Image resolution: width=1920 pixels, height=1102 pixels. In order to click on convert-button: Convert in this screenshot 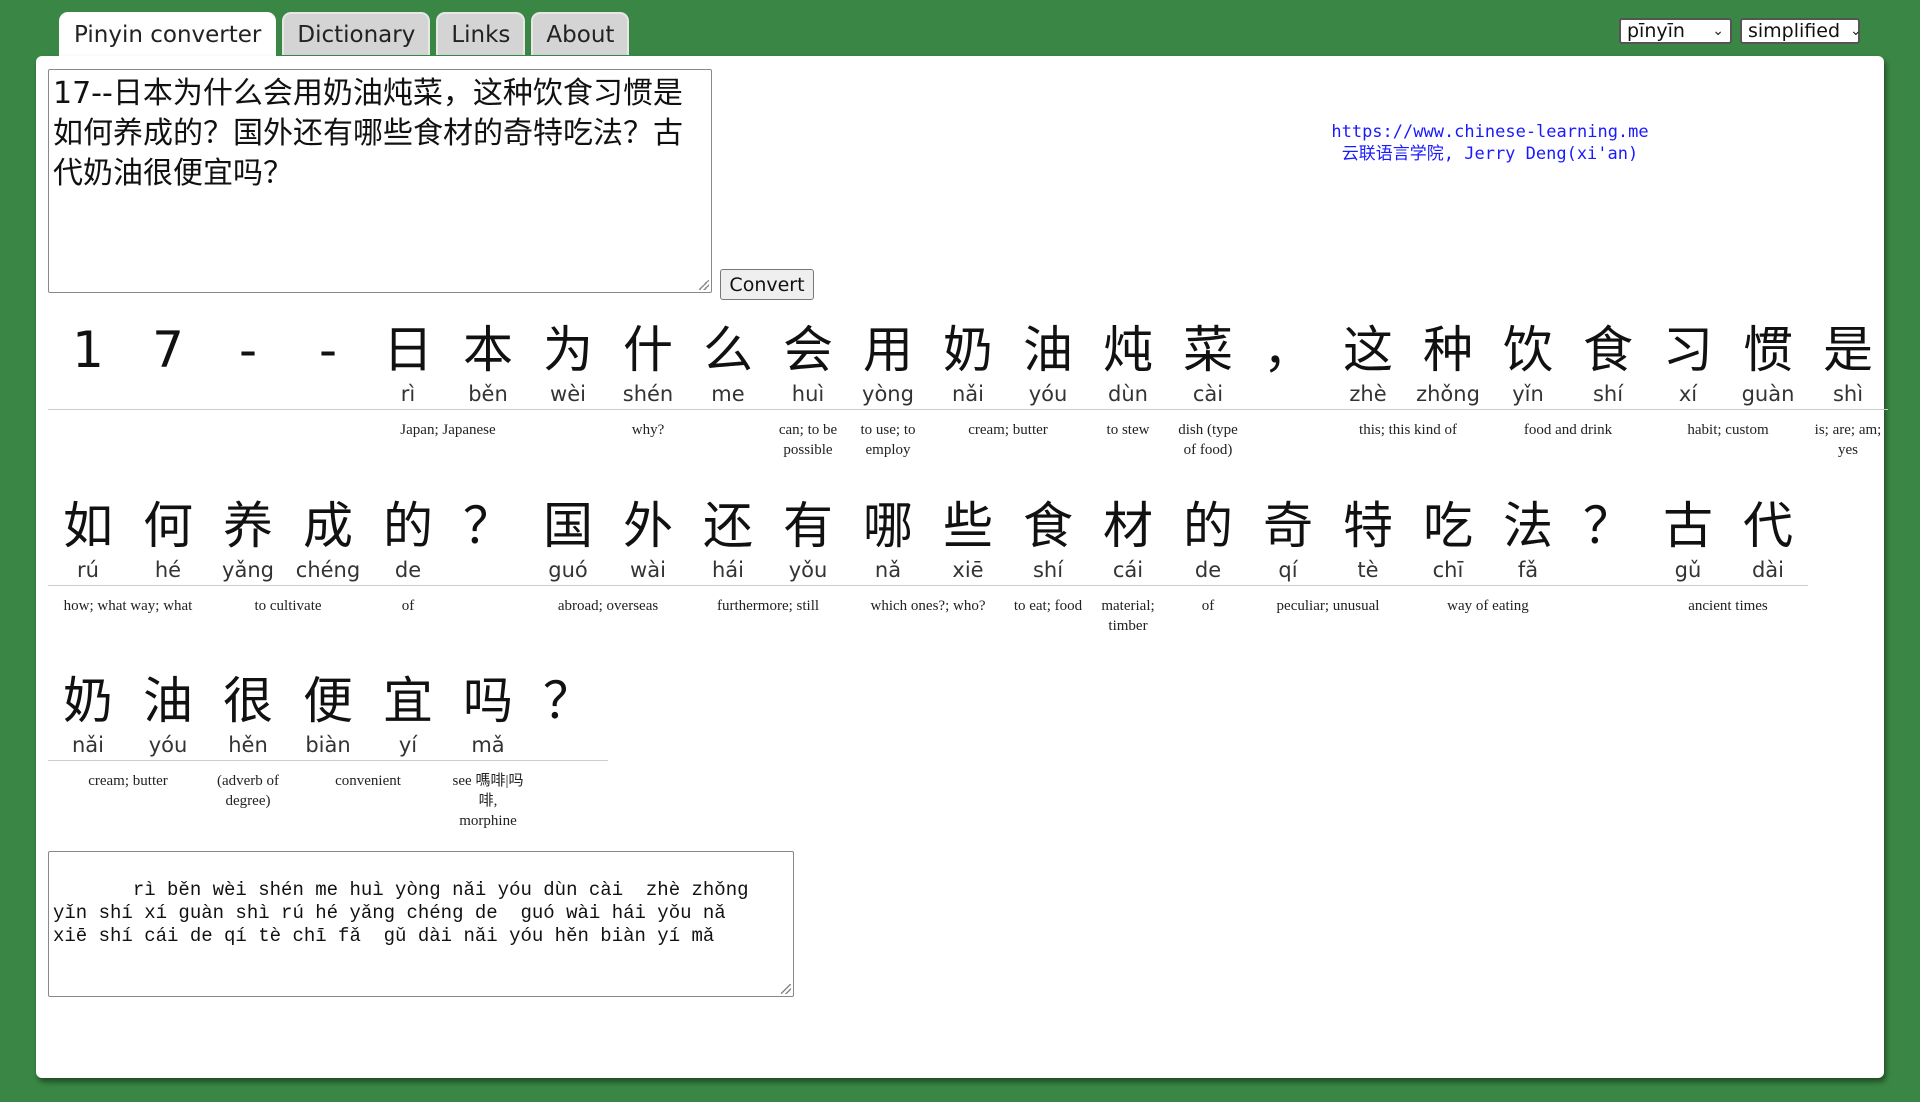, I will do `click(767, 284)`.